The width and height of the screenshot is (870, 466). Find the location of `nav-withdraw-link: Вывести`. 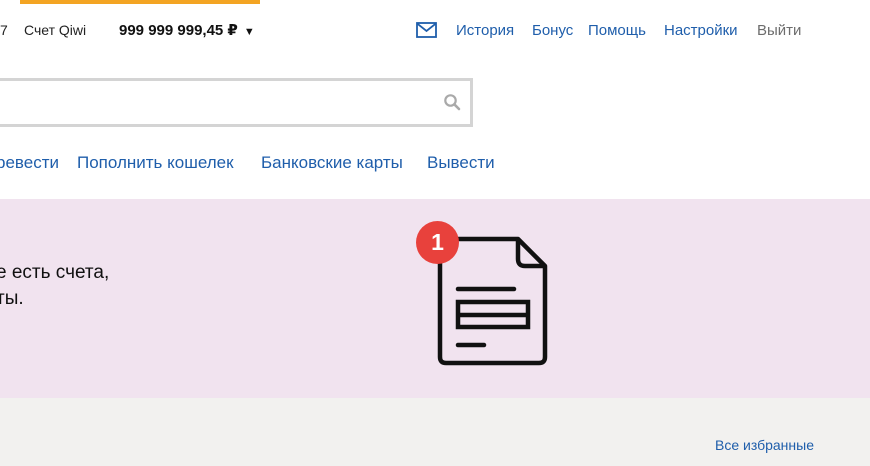

nav-withdraw-link: Вывести is located at coordinates (461, 163).